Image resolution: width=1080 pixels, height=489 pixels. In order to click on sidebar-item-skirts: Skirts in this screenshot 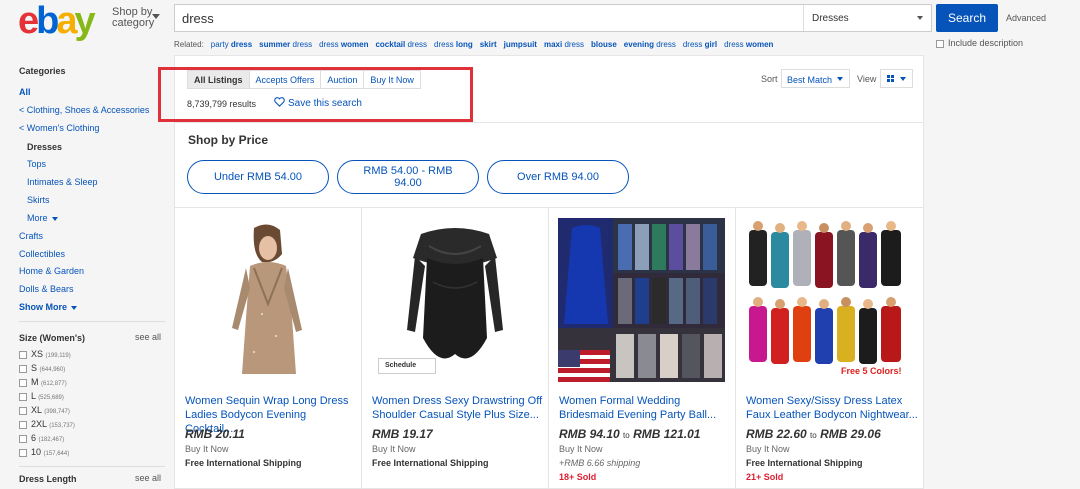, I will do `click(38, 200)`.